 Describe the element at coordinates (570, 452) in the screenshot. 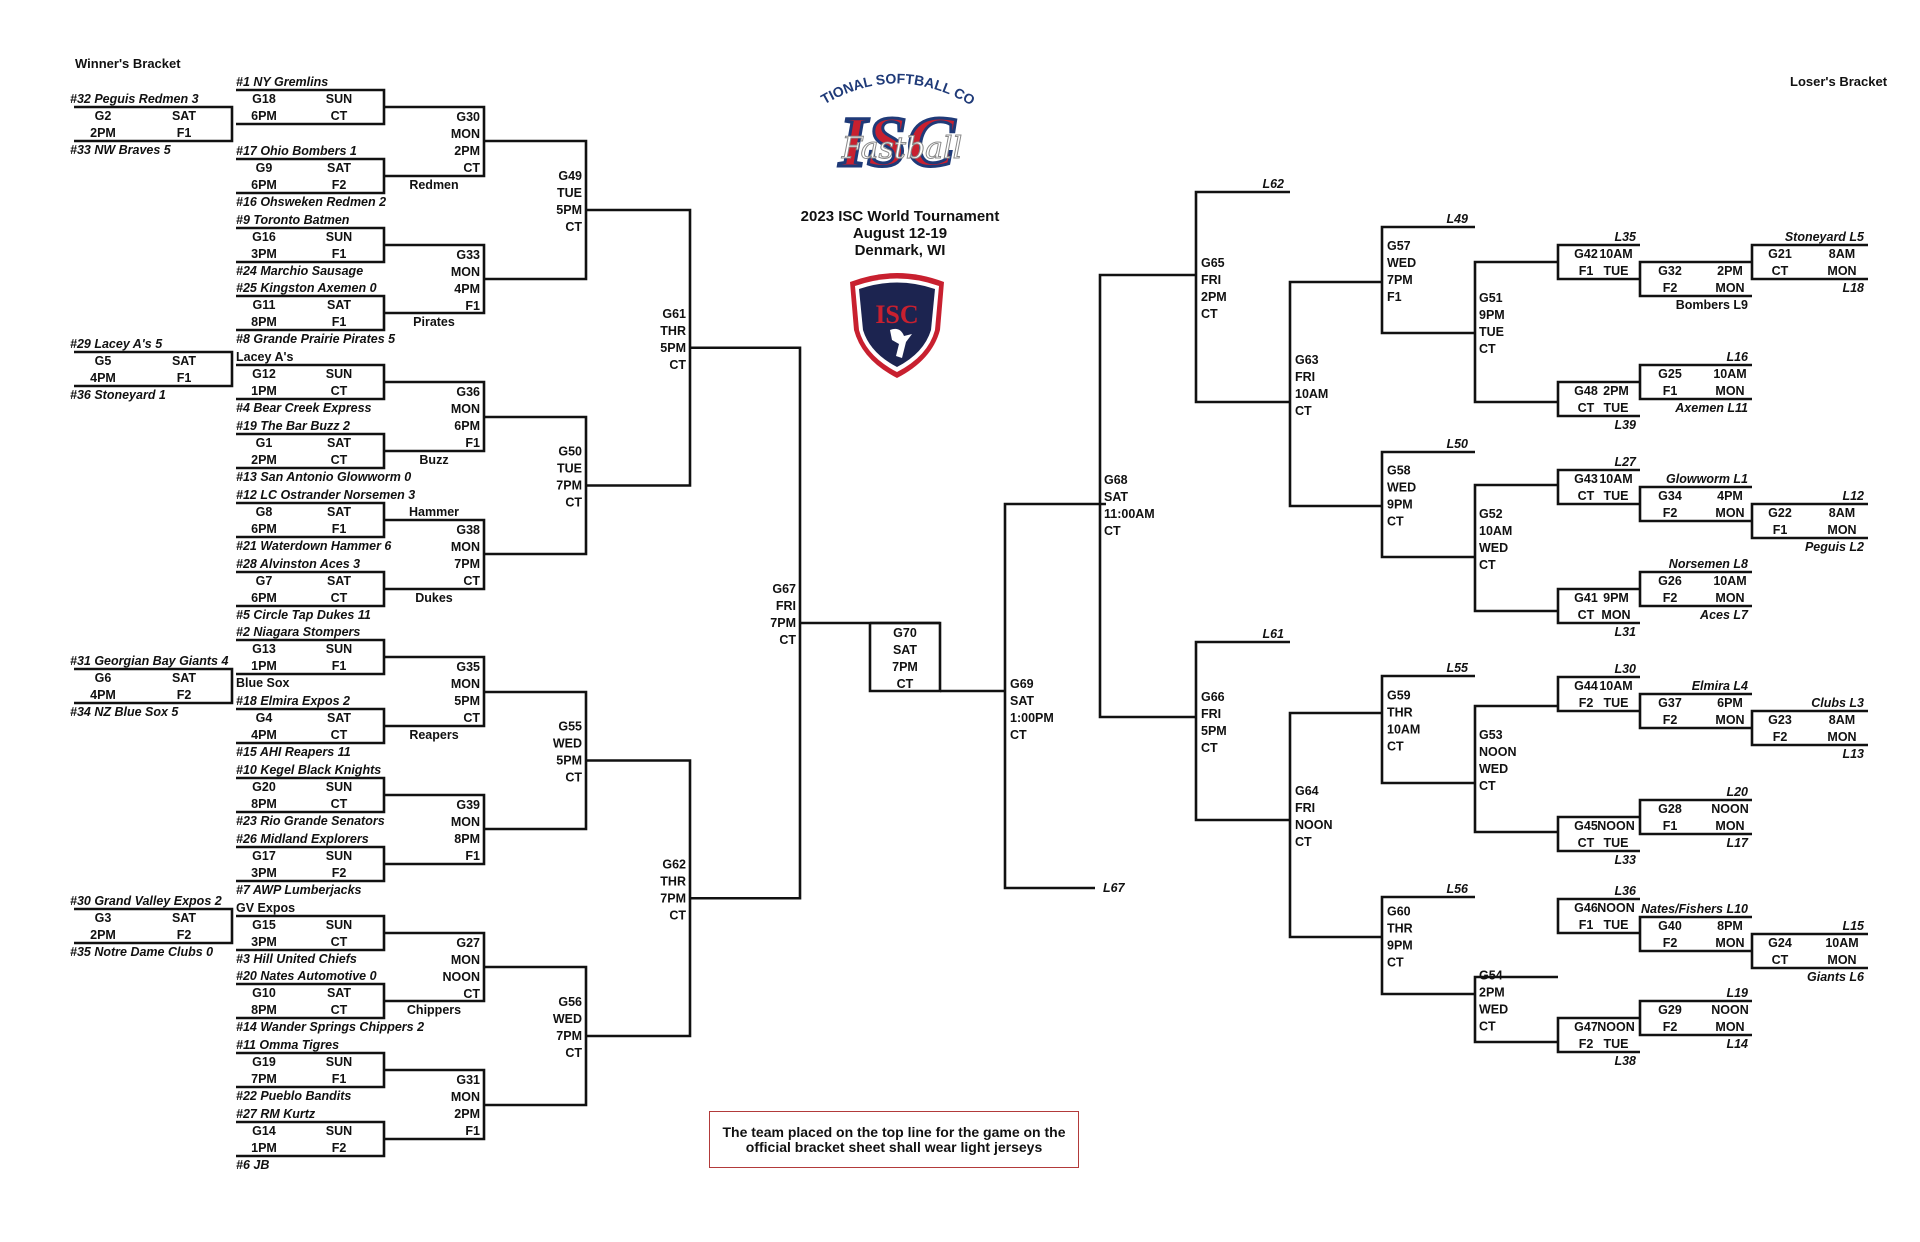

I see `game-id: G50` at that location.